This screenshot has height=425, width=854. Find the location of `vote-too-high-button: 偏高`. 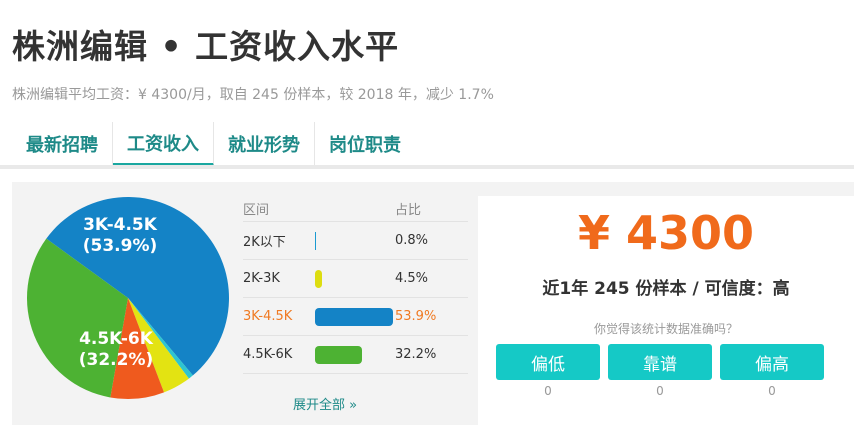

vote-too-high-button: 偏高 is located at coordinates (772, 362).